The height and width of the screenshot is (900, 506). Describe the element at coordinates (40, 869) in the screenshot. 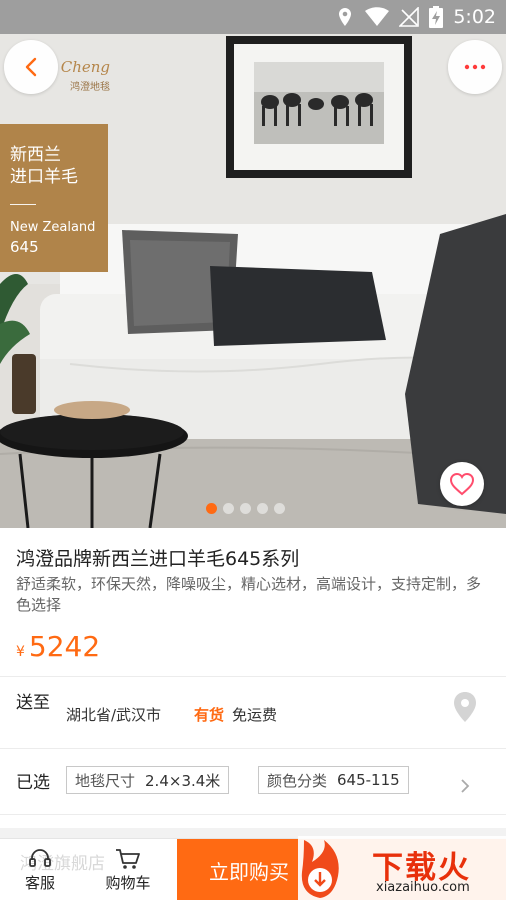

I see `service-tab: 客服` at that location.